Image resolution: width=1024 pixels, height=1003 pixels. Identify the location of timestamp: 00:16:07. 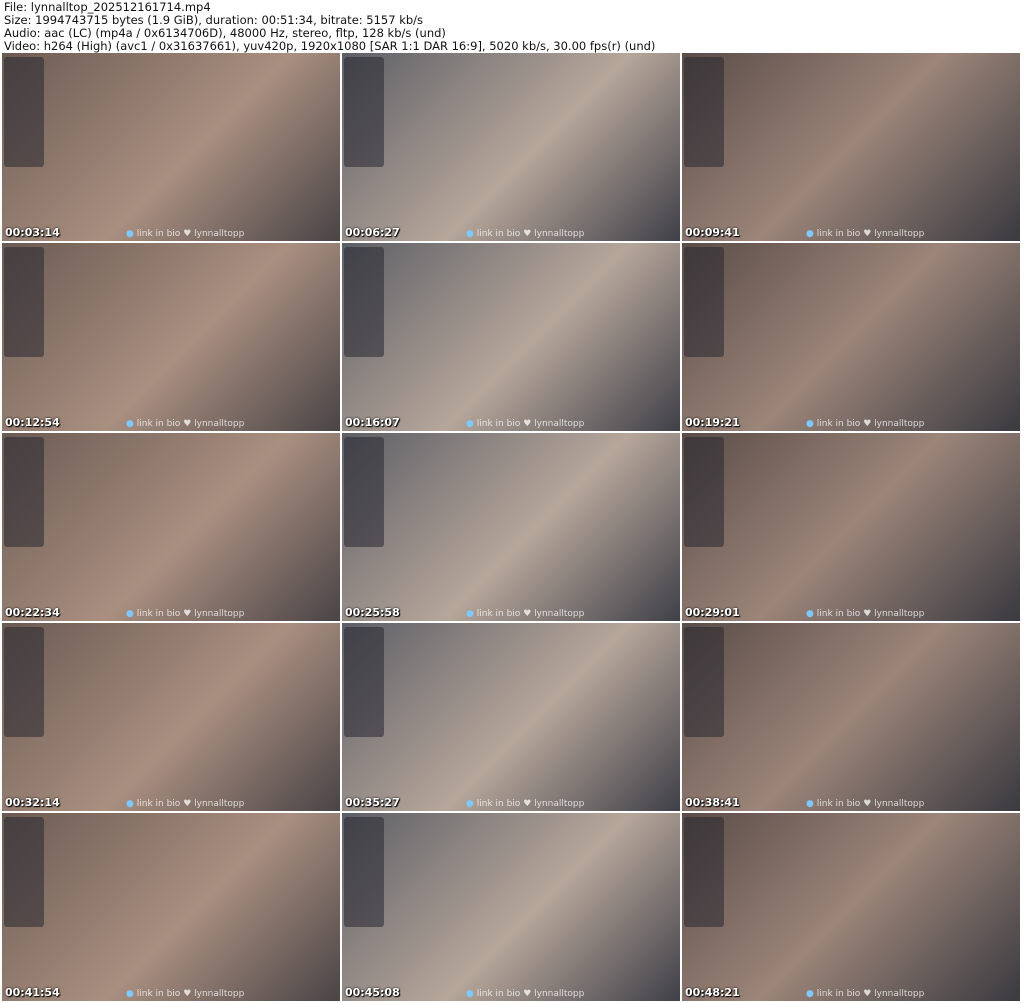
(372, 422).